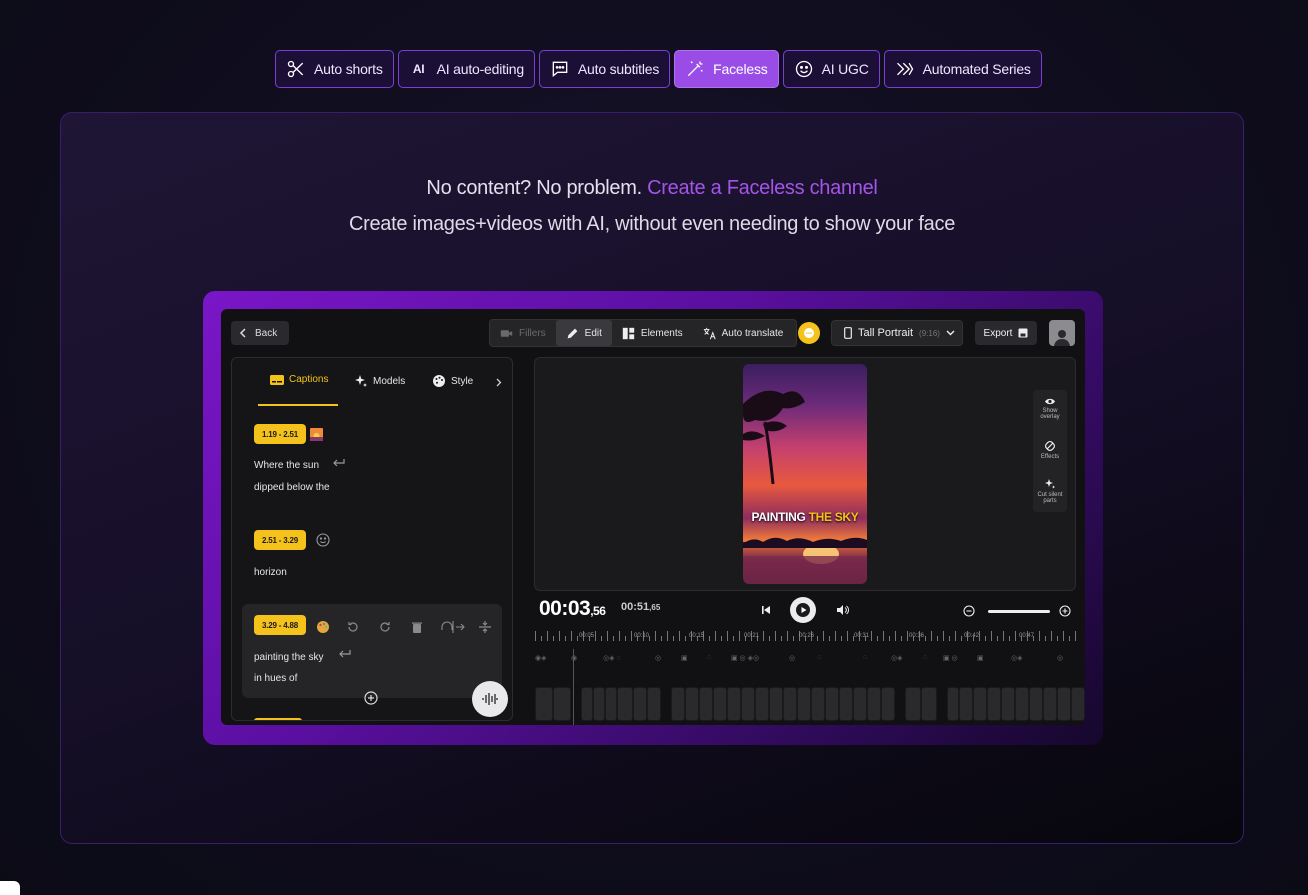 Image resolution: width=1308 pixels, height=895 pixels. Describe the element at coordinates (499, 382) in the screenshot. I see `chevron-right-icon` at that location.